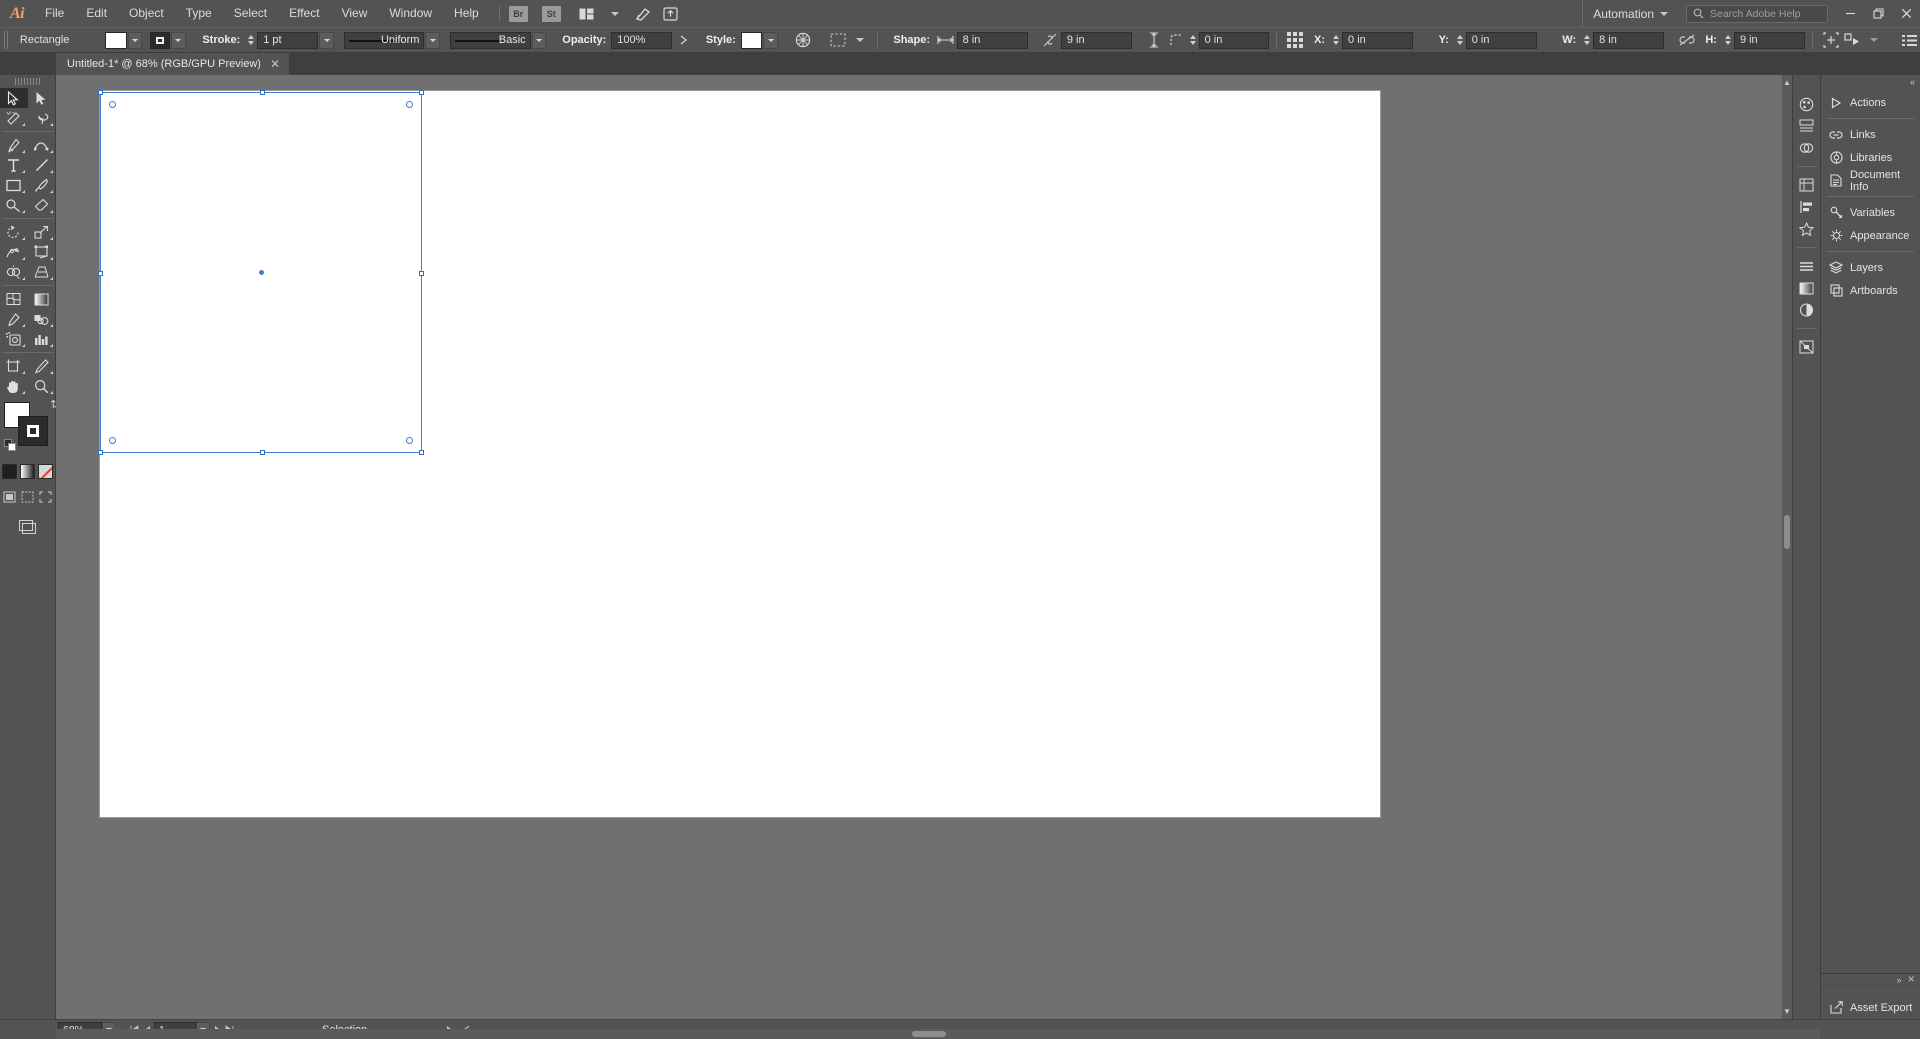  What do you see at coordinates (384, 40) in the screenshot?
I see `stroke-profile-combo: Uniform` at bounding box center [384, 40].